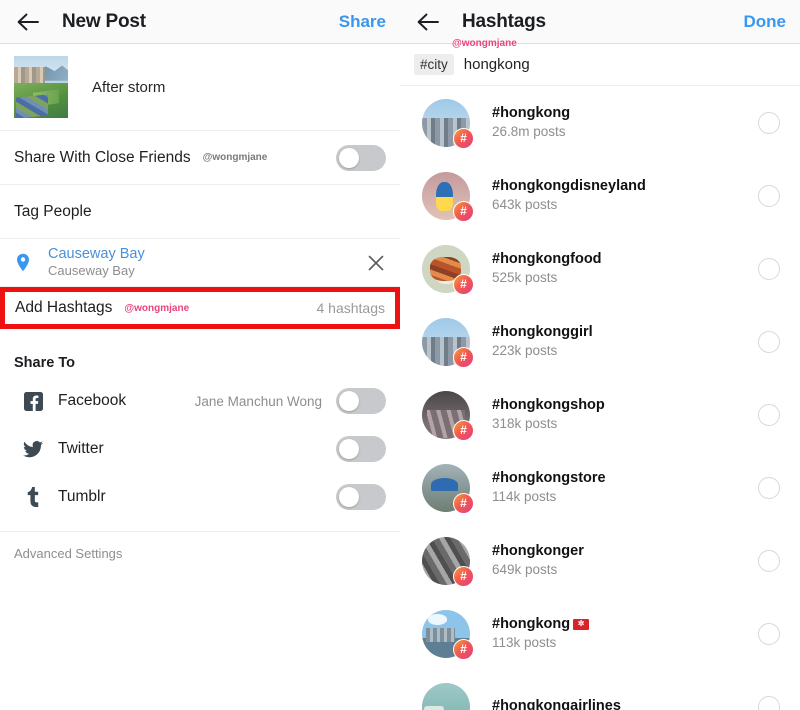  What do you see at coordinates (600, 122) in the screenshot?
I see `list-item: # #hongkong 26.8m posts` at bounding box center [600, 122].